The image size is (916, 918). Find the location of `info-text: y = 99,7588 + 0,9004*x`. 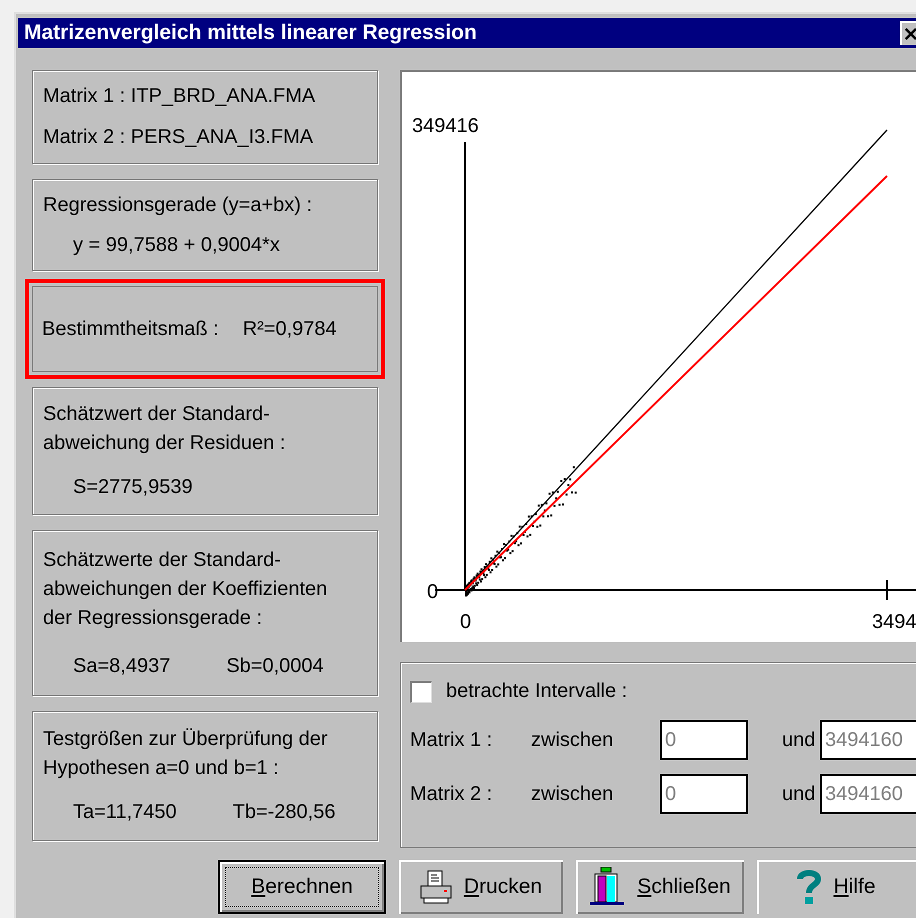

info-text: y = 99,7588 + 0,9004*x is located at coordinates (176, 245).